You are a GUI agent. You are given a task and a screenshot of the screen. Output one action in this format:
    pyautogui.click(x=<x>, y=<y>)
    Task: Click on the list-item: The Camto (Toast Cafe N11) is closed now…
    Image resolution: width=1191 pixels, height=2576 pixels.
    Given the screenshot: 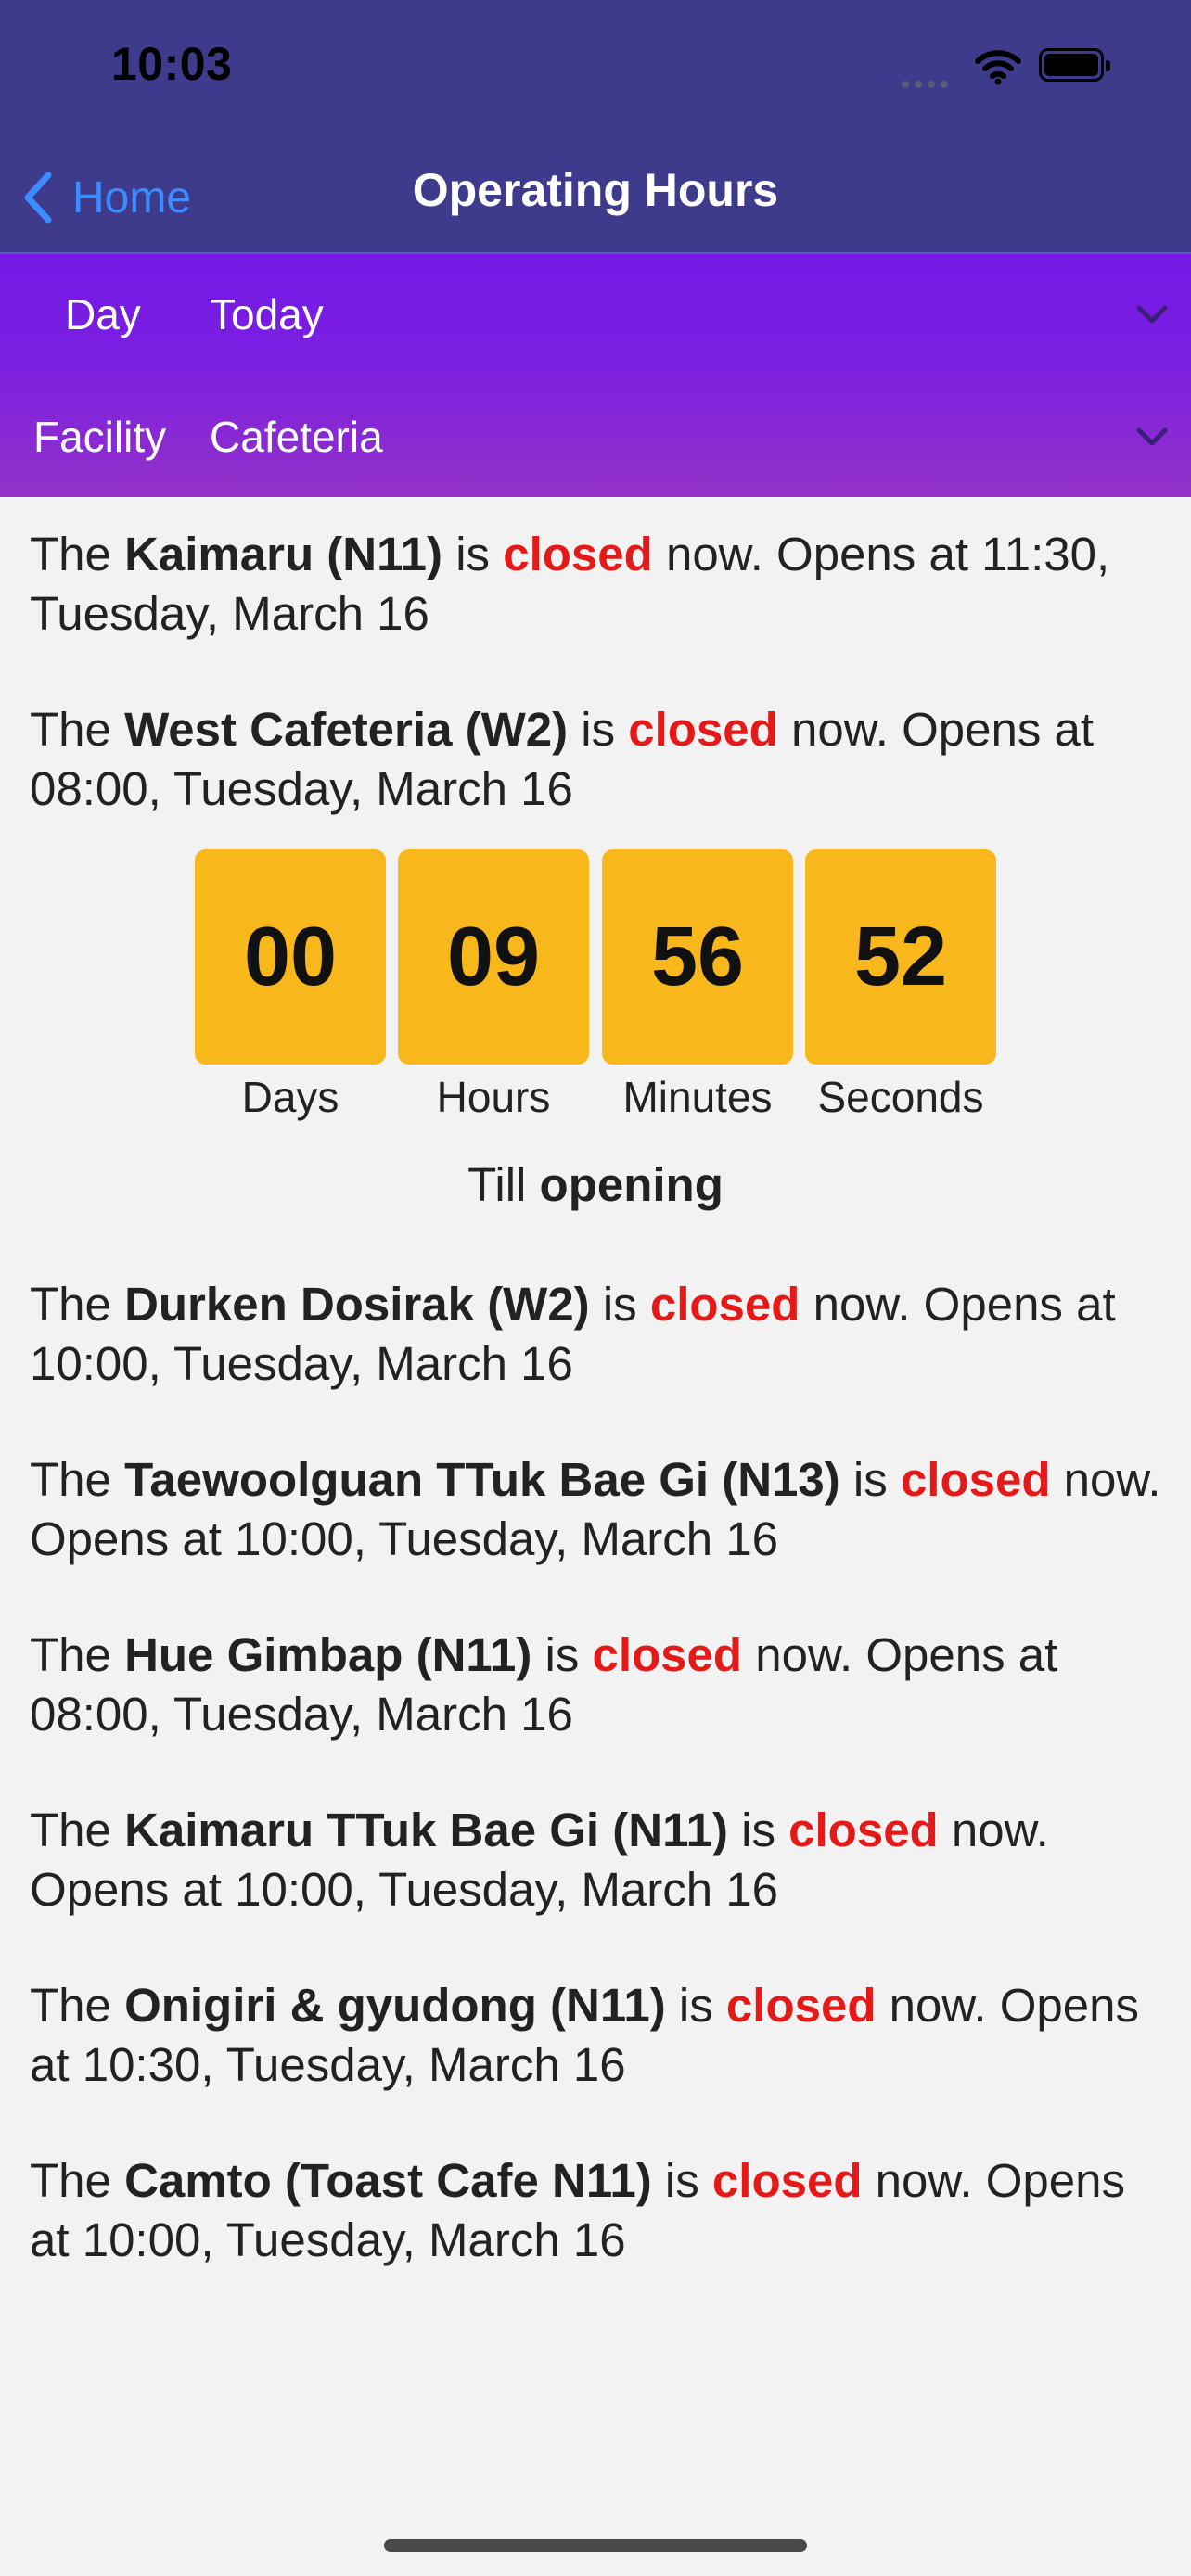 What is the action you would take?
    pyautogui.click(x=577, y=2210)
    